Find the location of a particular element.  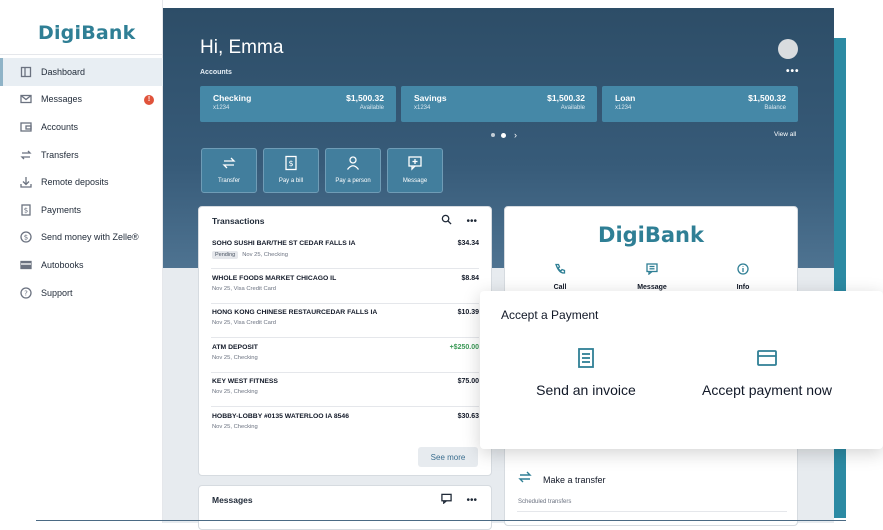

quick-action-pay-person: Pay a person is located at coordinates (353, 170).